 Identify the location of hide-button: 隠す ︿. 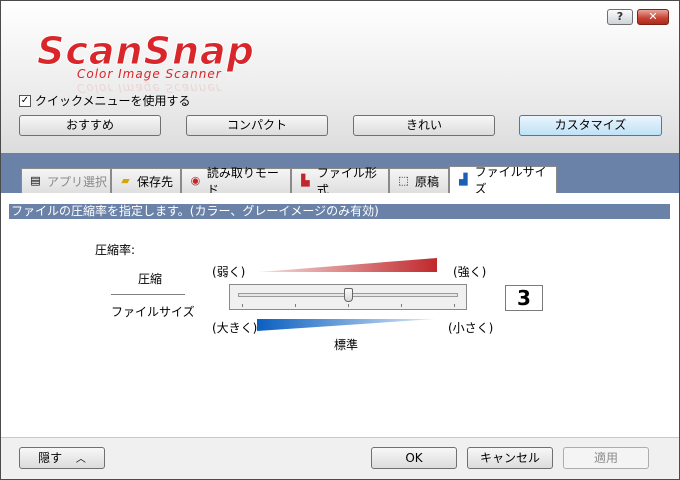
(62, 458).